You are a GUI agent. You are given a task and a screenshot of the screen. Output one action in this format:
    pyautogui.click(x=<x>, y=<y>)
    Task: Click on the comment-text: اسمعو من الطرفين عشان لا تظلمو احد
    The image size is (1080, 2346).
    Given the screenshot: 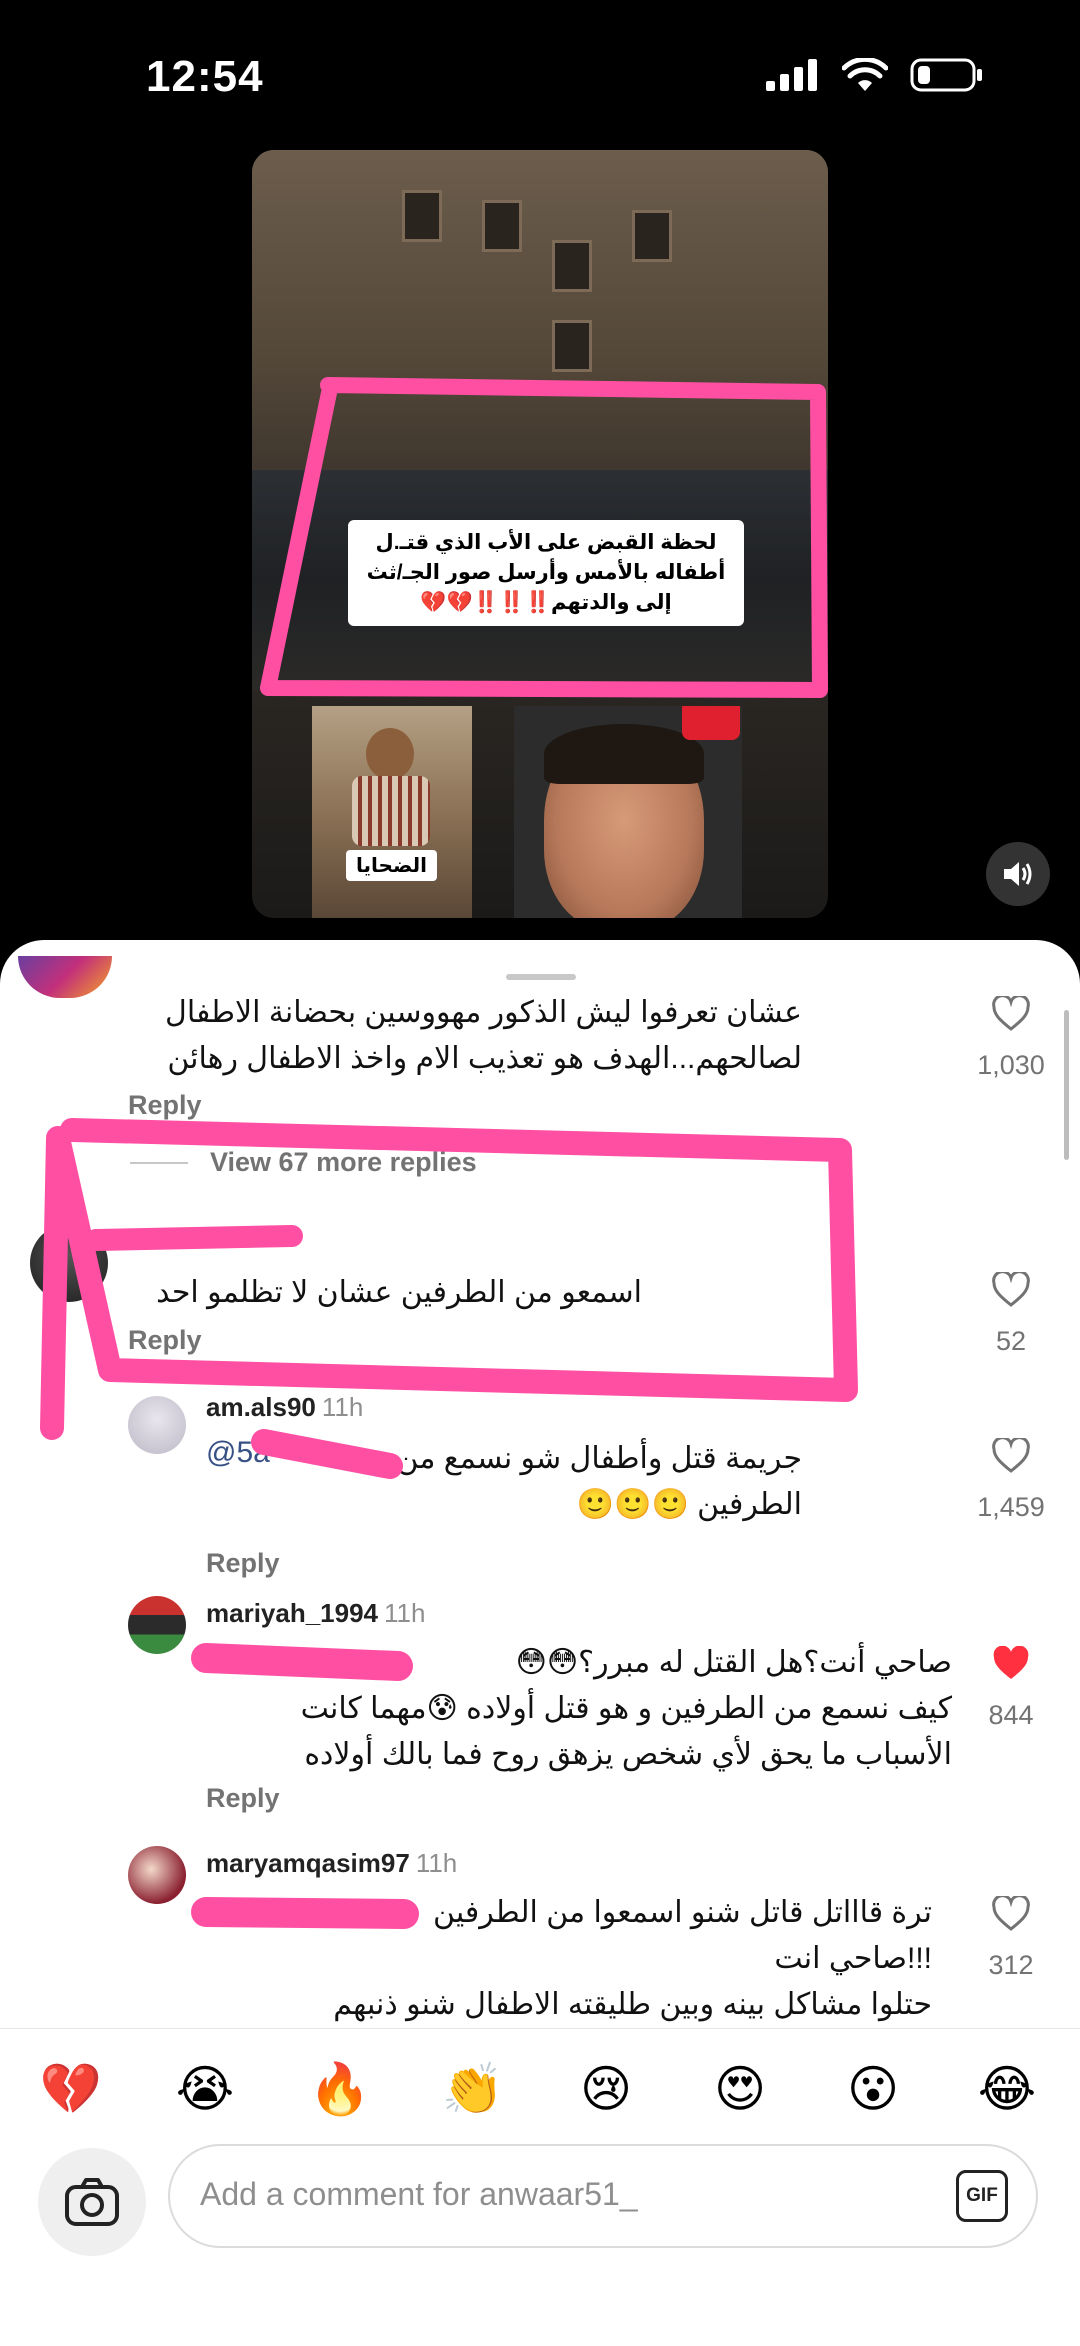 What is the action you would take?
    pyautogui.click(x=399, y=1292)
    